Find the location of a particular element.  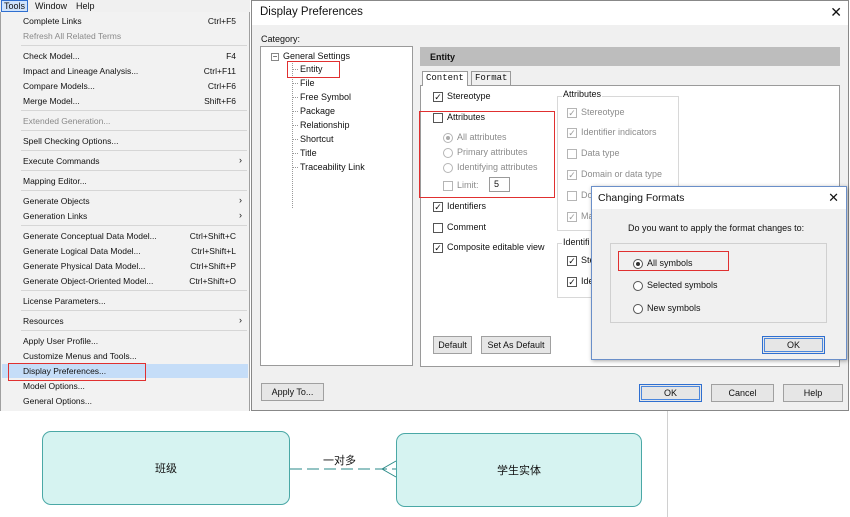

comment-checkbox is located at coordinates (438, 228).